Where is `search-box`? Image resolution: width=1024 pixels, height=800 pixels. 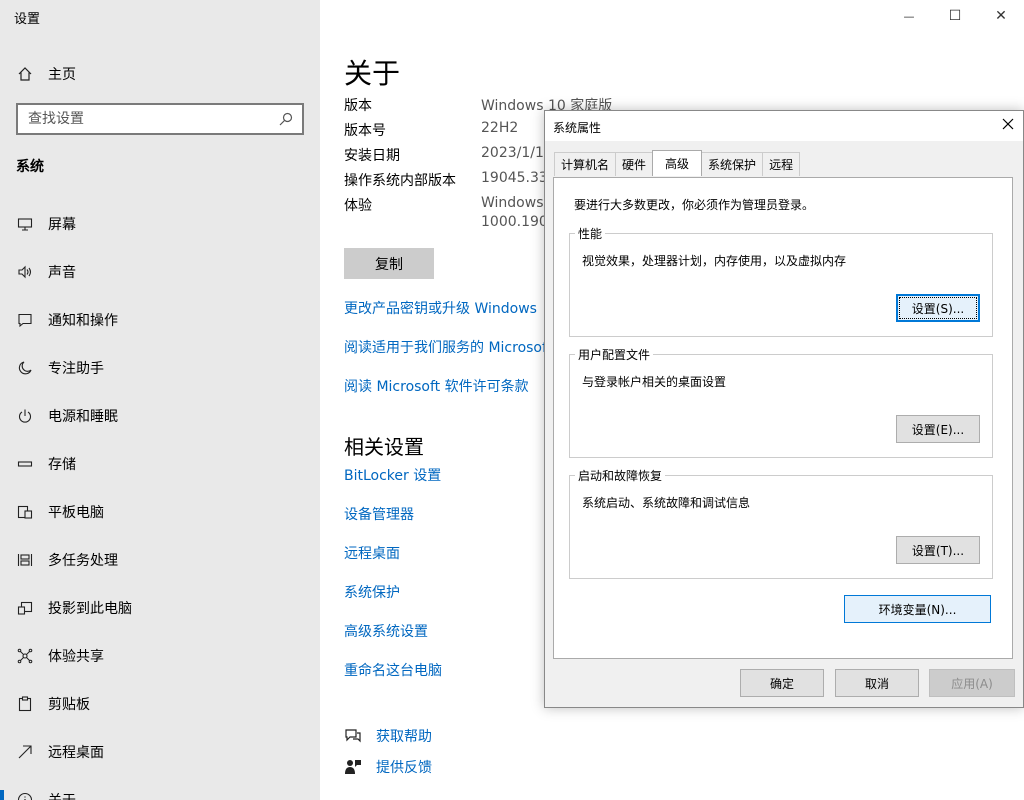 search-box is located at coordinates (160, 119).